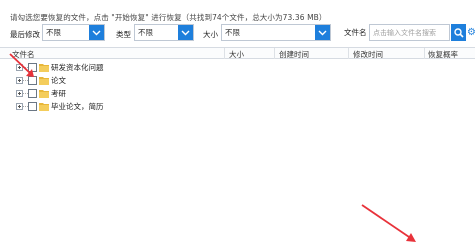 This screenshot has width=475, height=243. I want to click on column-header-modified: 修改时间, so click(368, 54).